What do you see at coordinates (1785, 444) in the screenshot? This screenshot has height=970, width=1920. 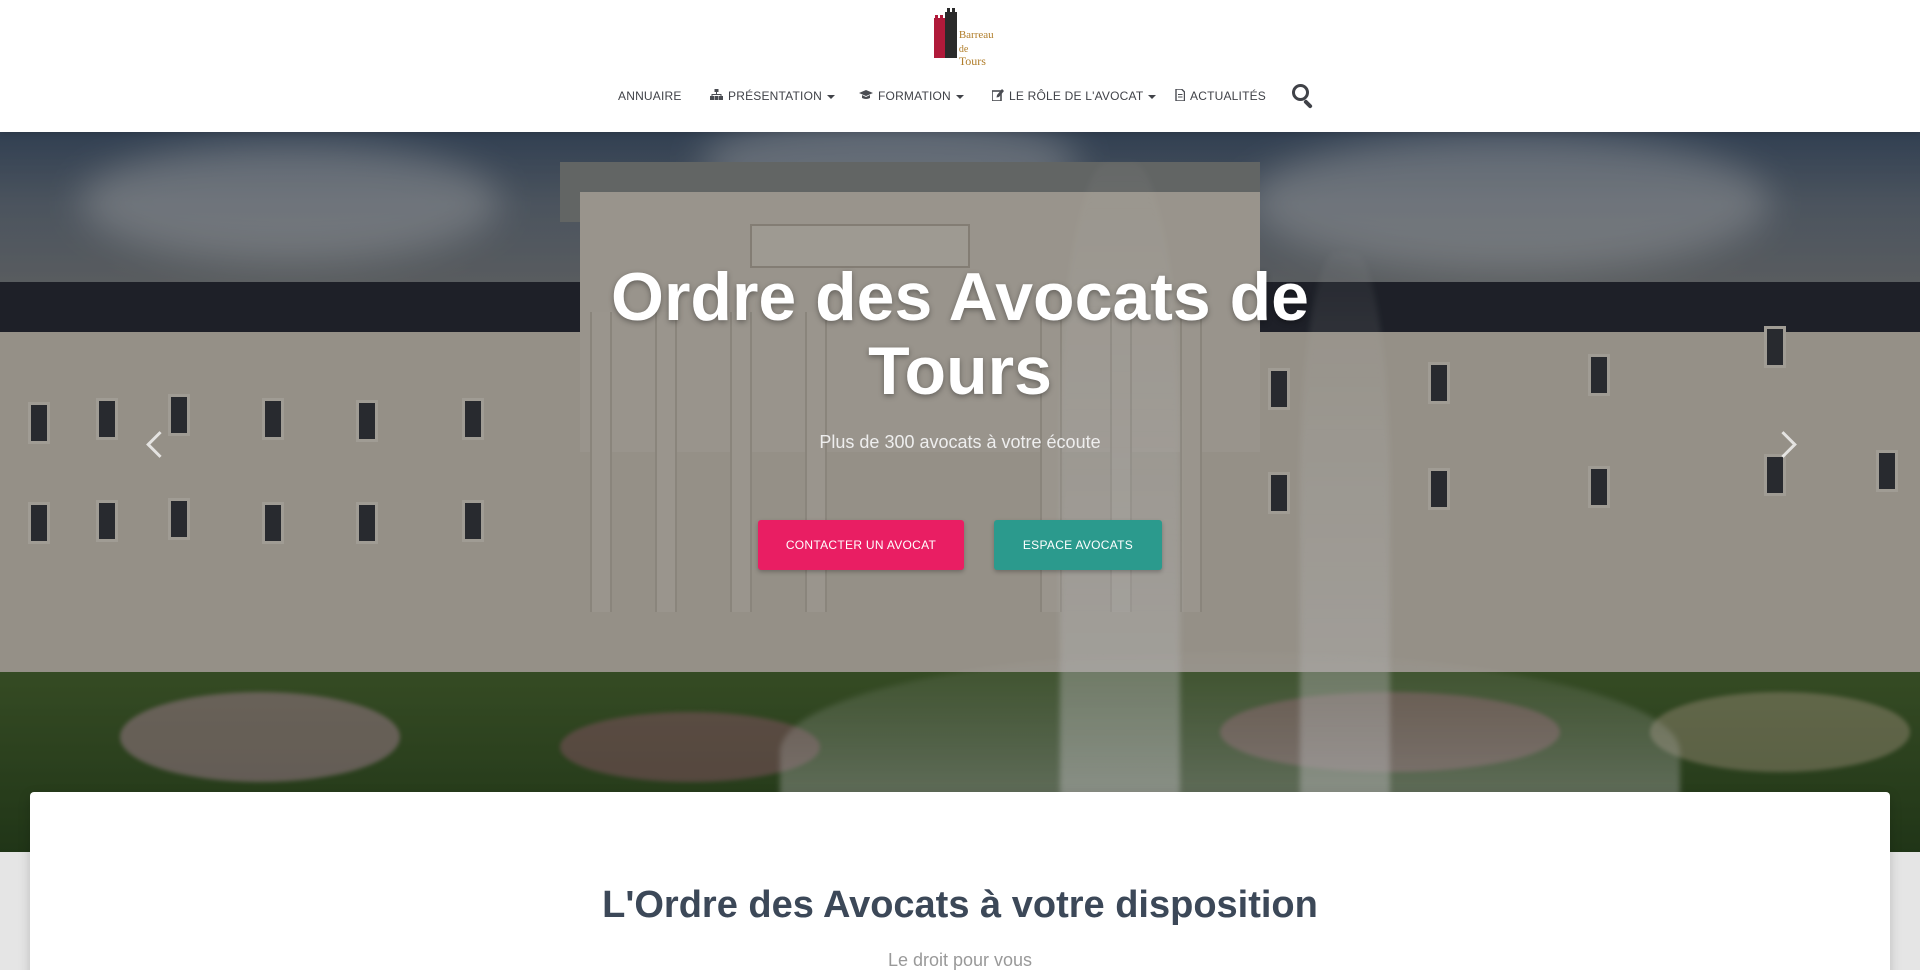 I see `chevron-right-icon` at bounding box center [1785, 444].